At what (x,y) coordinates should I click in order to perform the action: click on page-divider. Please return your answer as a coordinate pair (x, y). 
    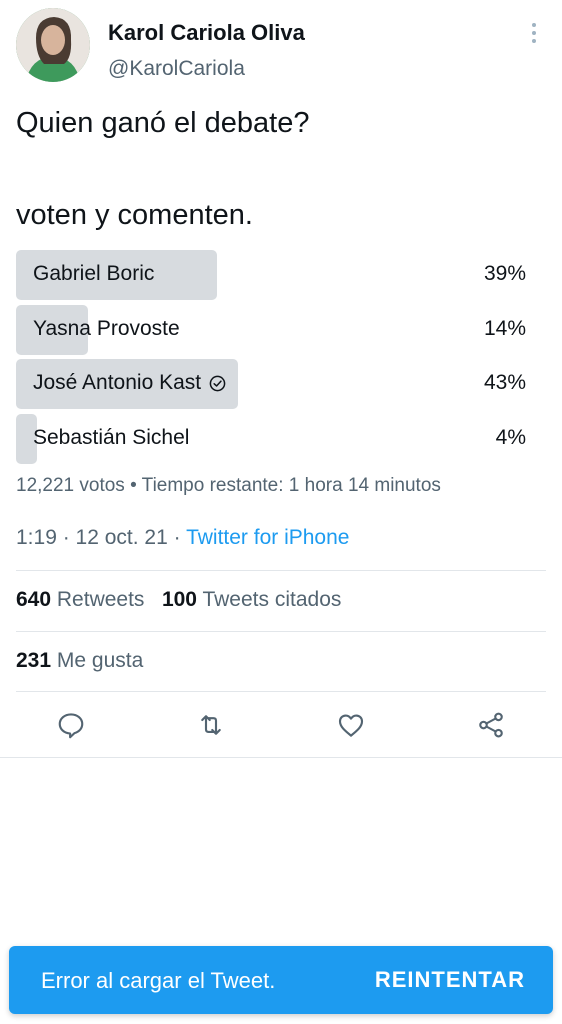
    Looking at the image, I should click on (281, 757).